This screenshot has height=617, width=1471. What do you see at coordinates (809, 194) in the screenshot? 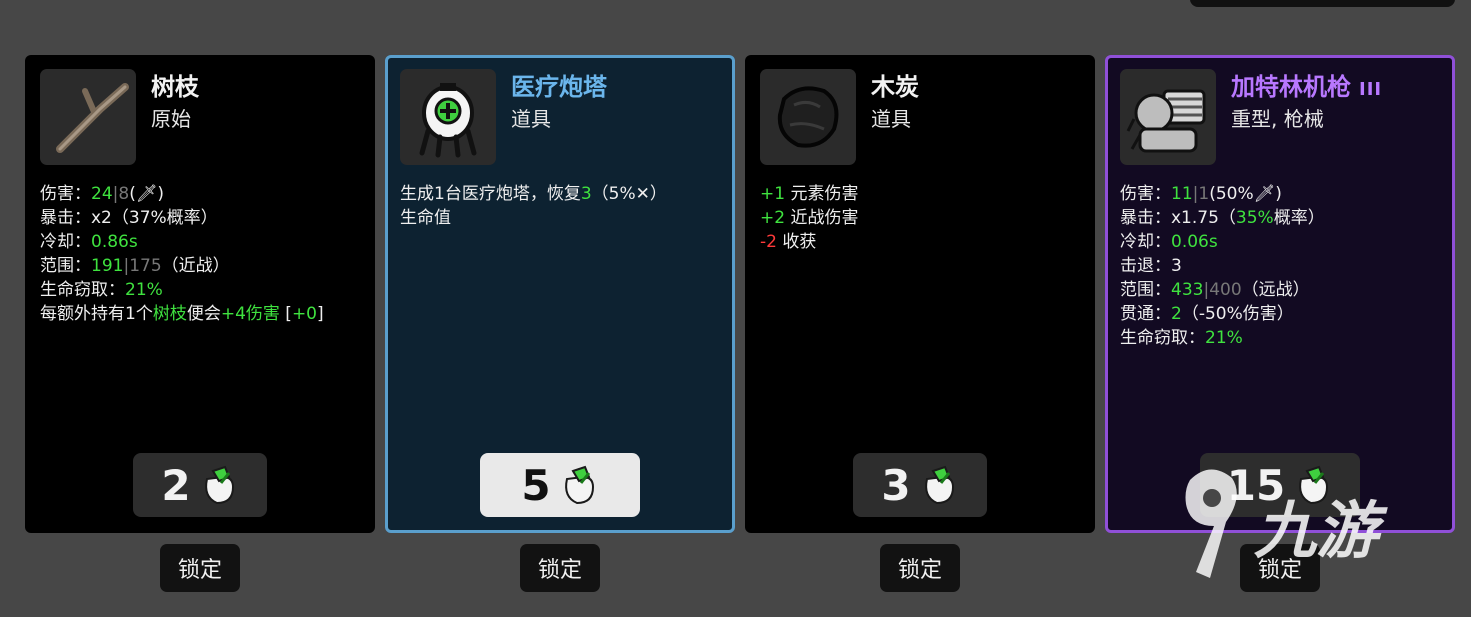
I see `effect-elemental: +1 元素伤害` at bounding box center [809, 194].